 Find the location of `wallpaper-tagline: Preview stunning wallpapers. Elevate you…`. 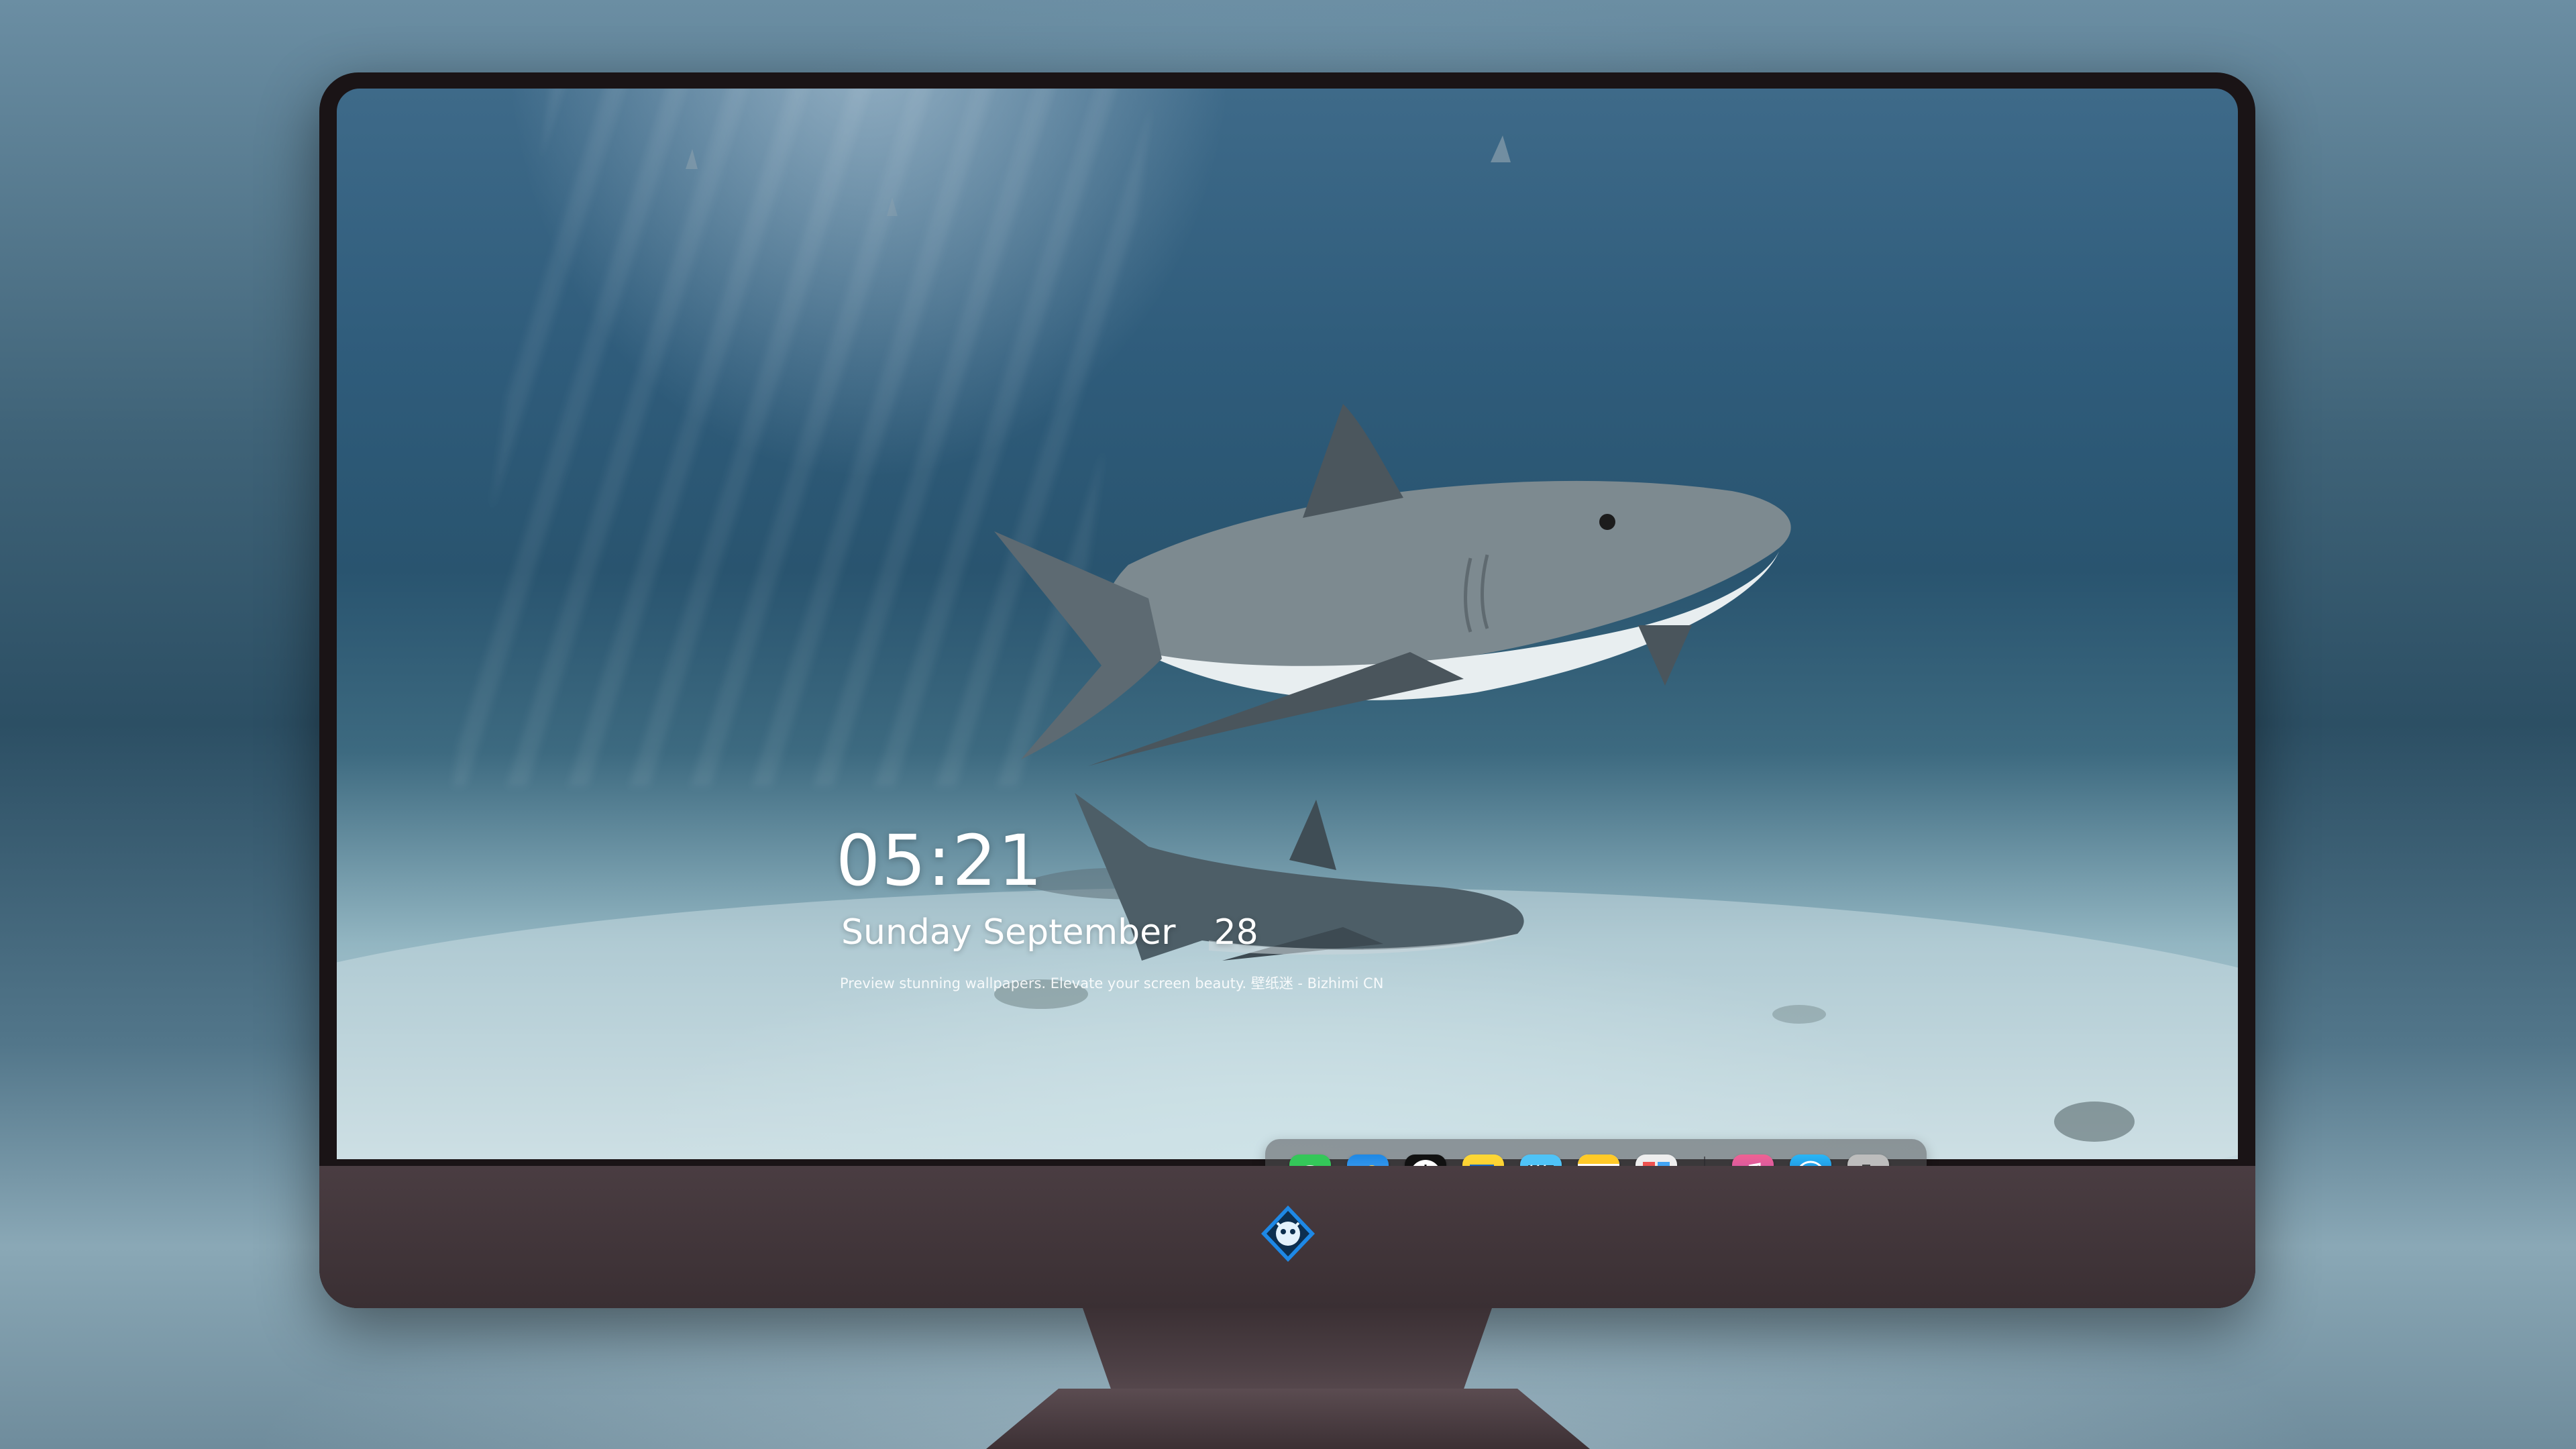

wallpaper-tagline: Preview stunning wallpapers. Elevate you… is located at coordinates (1112, 983).